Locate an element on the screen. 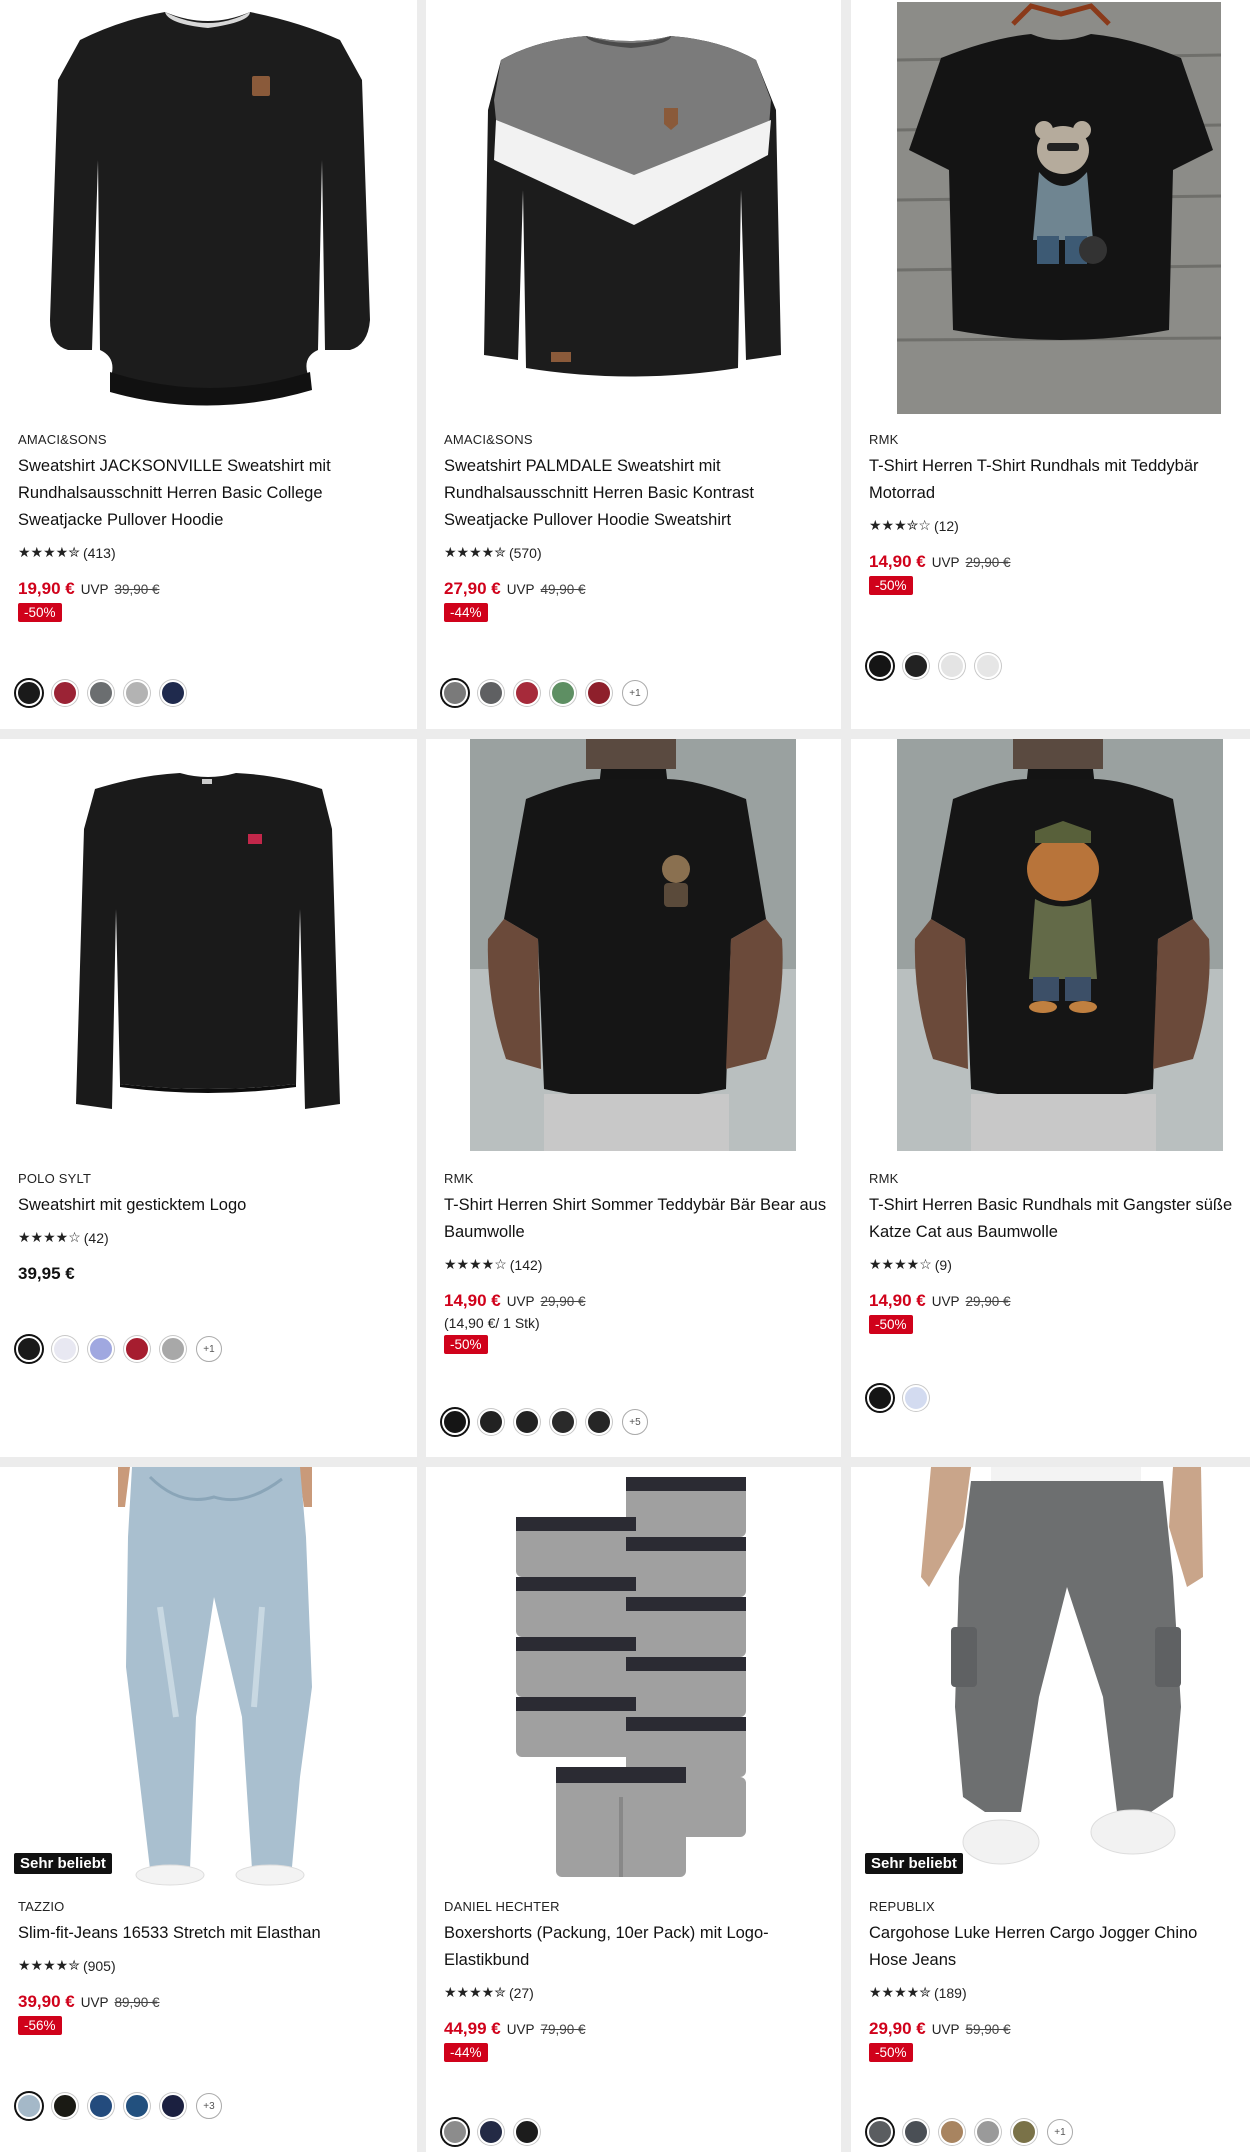 The width and height of the screenshot is (1250, 2152). more-colors-indicator: +3 is located at coordinates (209, 2106).